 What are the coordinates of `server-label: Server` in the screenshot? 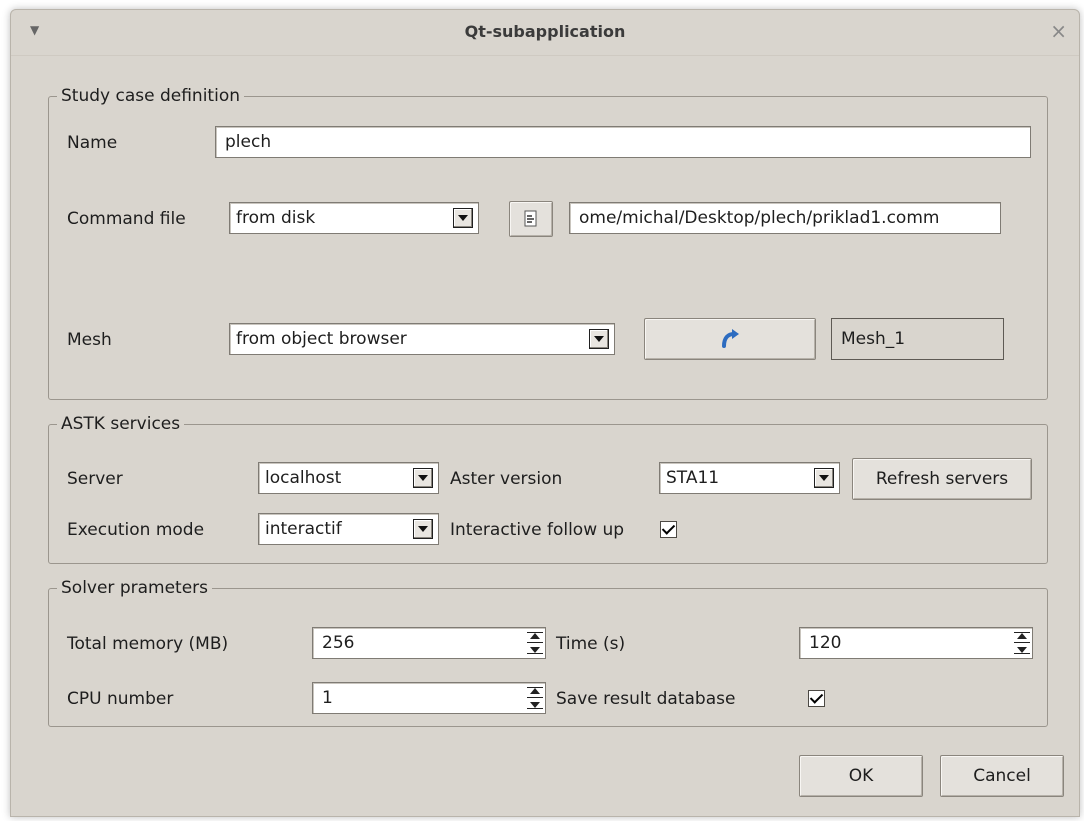 It's located at (95, 479).